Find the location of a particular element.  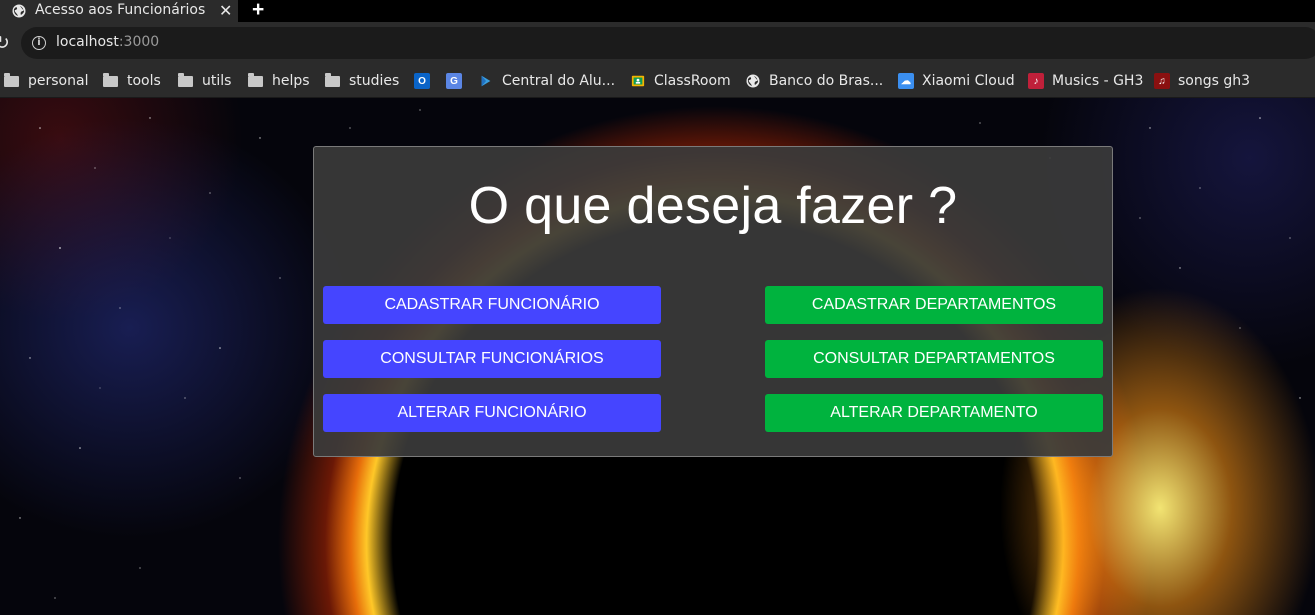

tab-bar: Acesso aos Funcionários ✕ + is located at coordinates (657, 11).